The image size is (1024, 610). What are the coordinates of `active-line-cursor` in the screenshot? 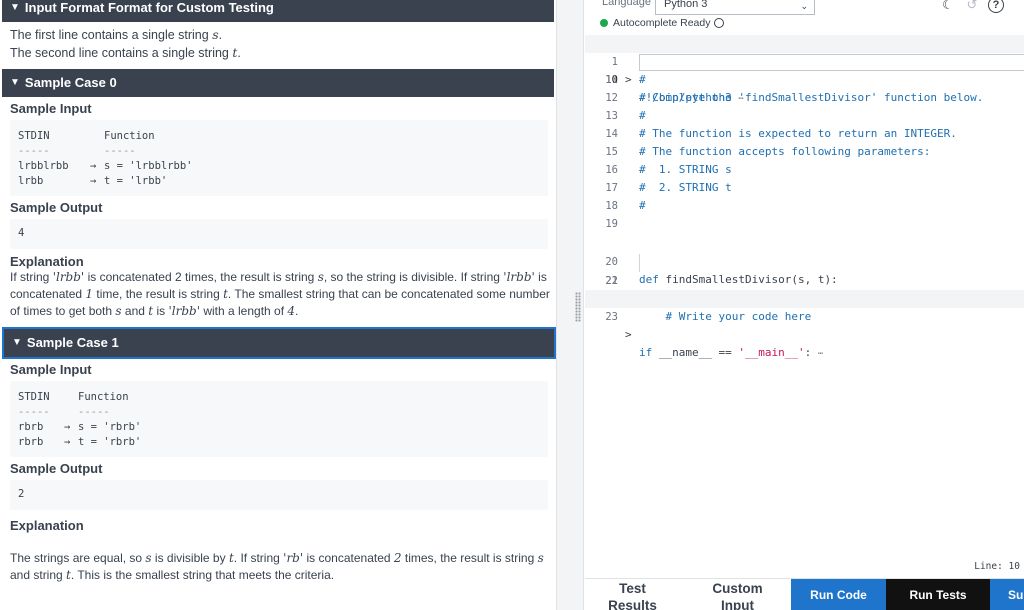 It's located at (831, 62).